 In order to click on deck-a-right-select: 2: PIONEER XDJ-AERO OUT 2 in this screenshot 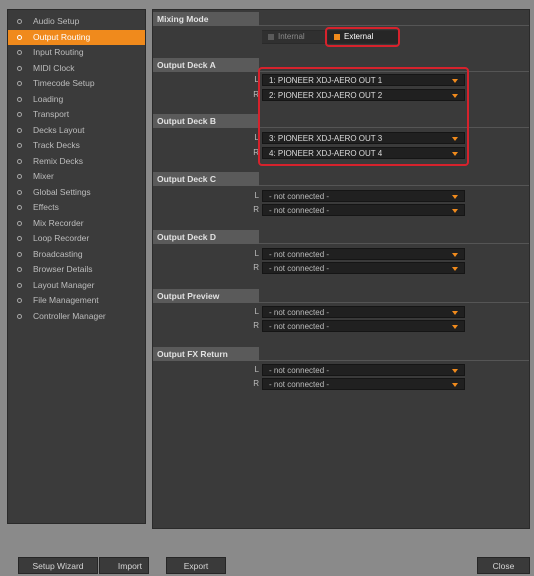, I will do `click(363, 95)`.